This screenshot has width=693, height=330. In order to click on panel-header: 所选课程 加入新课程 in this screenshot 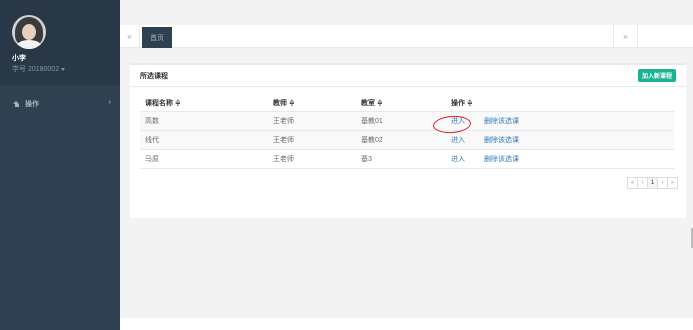, I will do `click(408, 76)`.